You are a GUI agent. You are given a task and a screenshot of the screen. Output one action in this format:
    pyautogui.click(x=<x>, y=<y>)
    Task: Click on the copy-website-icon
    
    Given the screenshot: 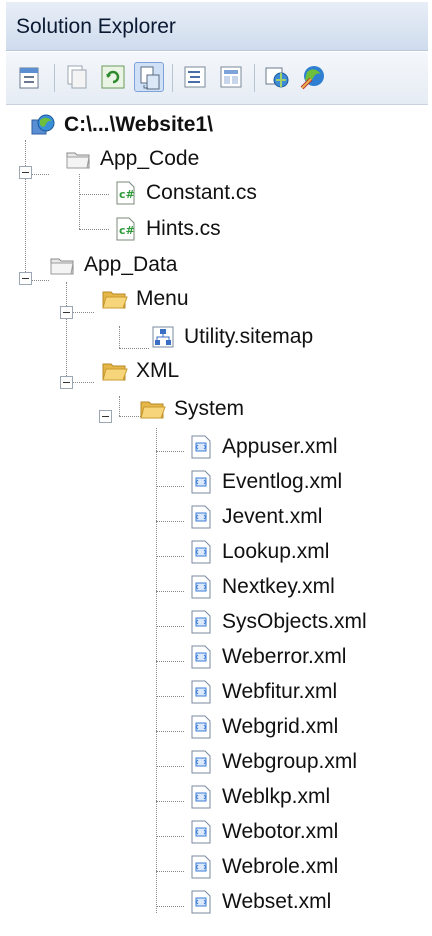 What is the action you would take?
    pyautogui.click(x=277, y=77)
    